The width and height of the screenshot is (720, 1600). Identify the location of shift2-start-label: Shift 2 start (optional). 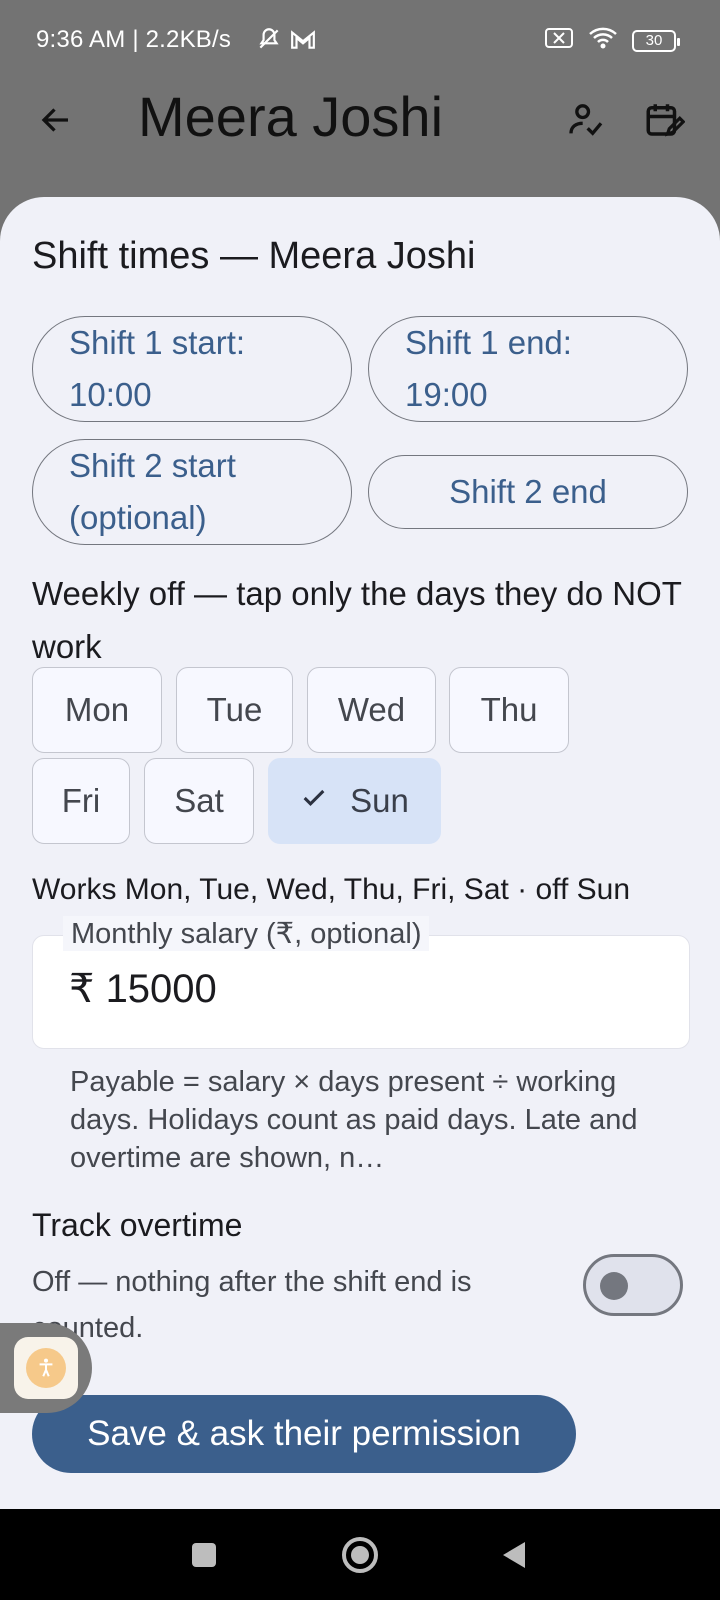
(152, 491).